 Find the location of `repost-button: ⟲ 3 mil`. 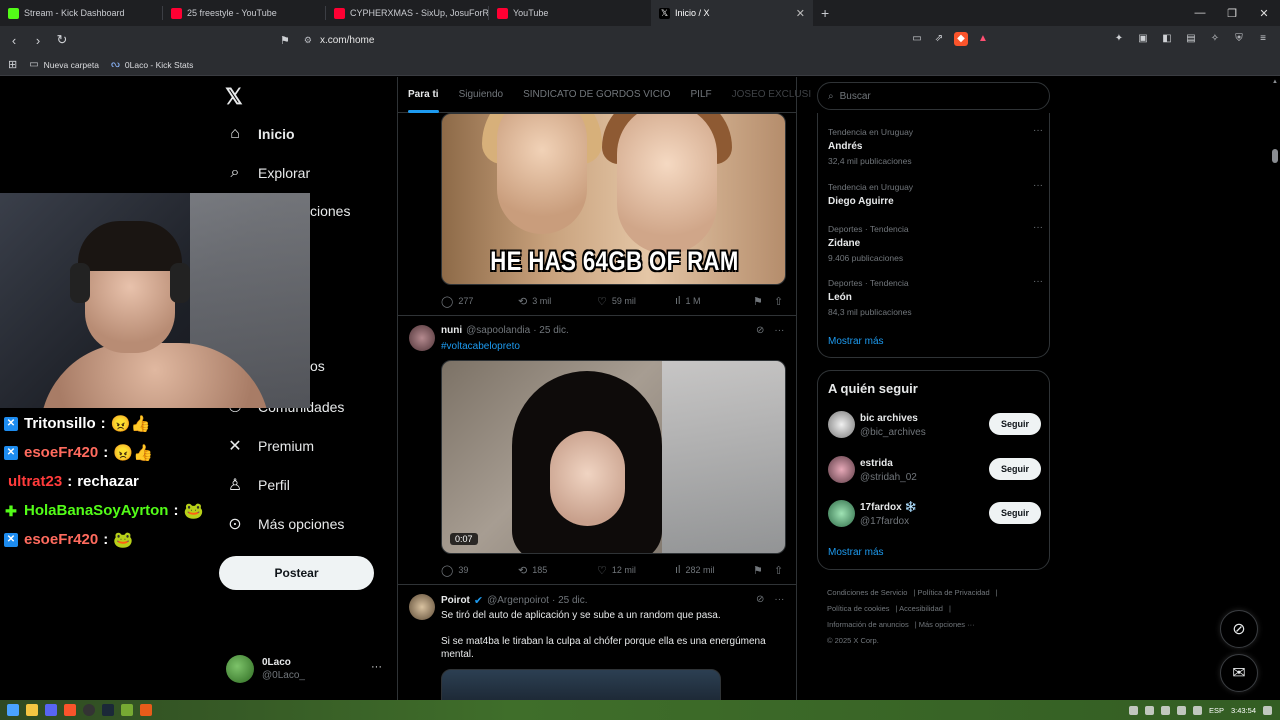

repost-button: ⟲ 3 mil is located at coordinates (534, 301).